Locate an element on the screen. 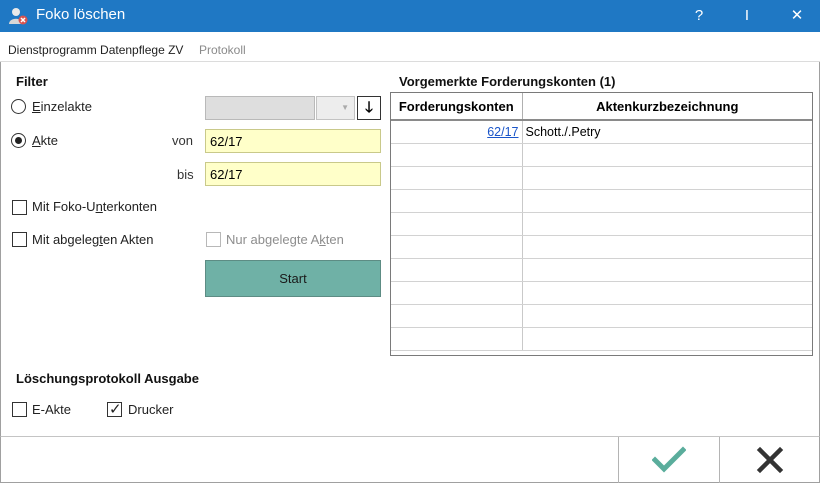 The height and width of the screenshot is (483, 820). tab-protokoll: Protokoll is located at coordinates (222, 50).